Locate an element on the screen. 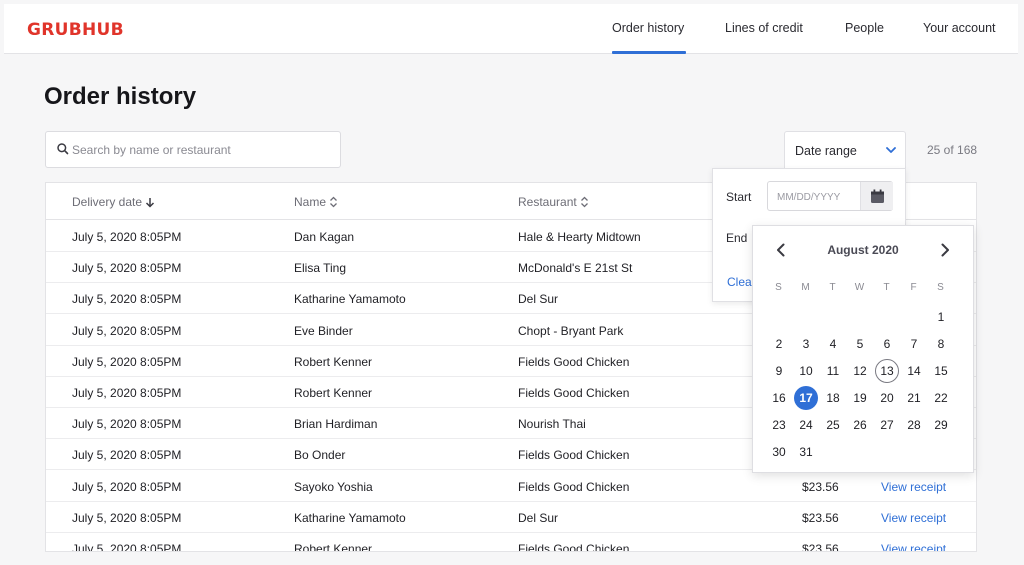 Image resolution: width=1024 pixels, height=565 pixels. date-range-label: Date range is located at coordinates (826, 151).